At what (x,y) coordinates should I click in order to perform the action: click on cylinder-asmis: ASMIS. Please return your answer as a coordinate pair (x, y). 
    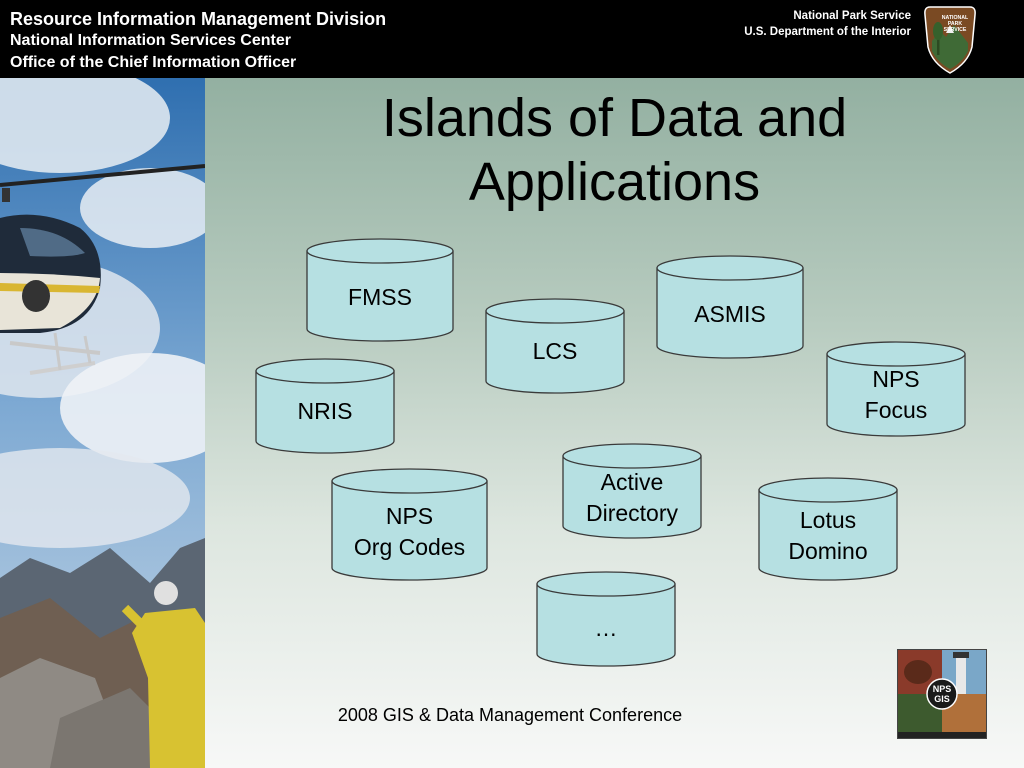
    Looking at the image, I should click on (730, 307).